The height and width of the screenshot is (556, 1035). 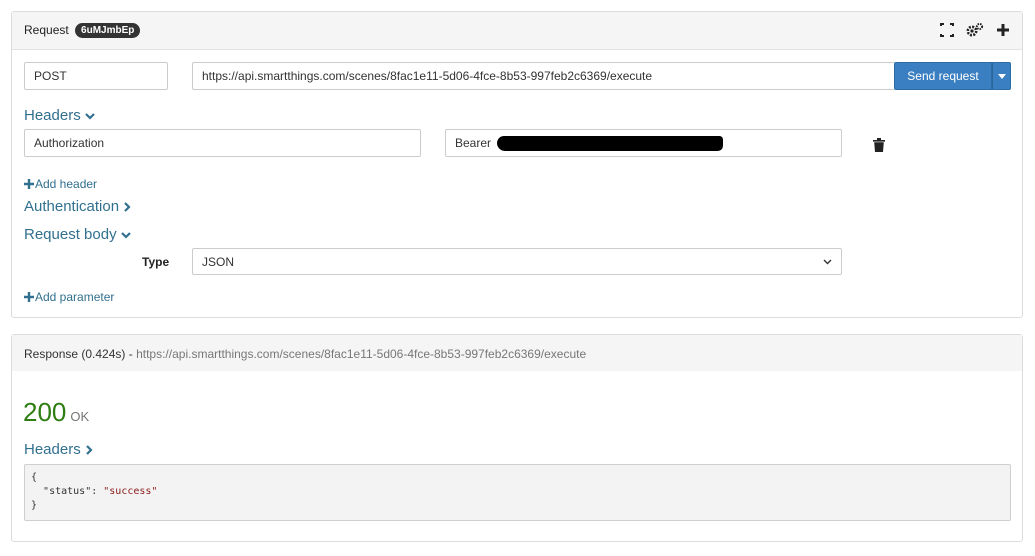 I want to click on body-value: "success", so click(x=130, y=491).